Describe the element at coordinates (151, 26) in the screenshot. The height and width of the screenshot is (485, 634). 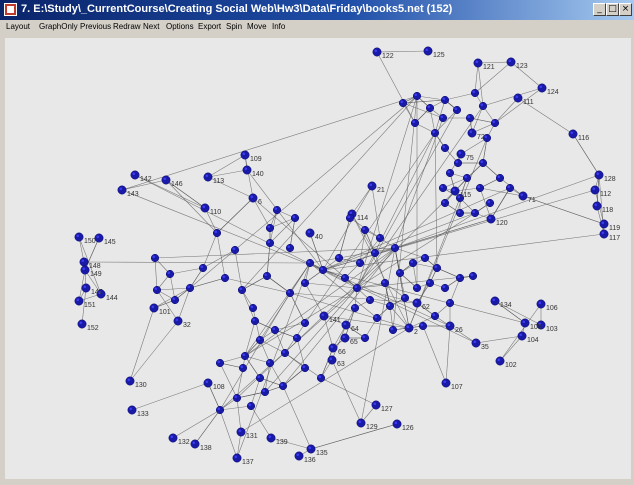
I see `menu-next: Next` at that location.